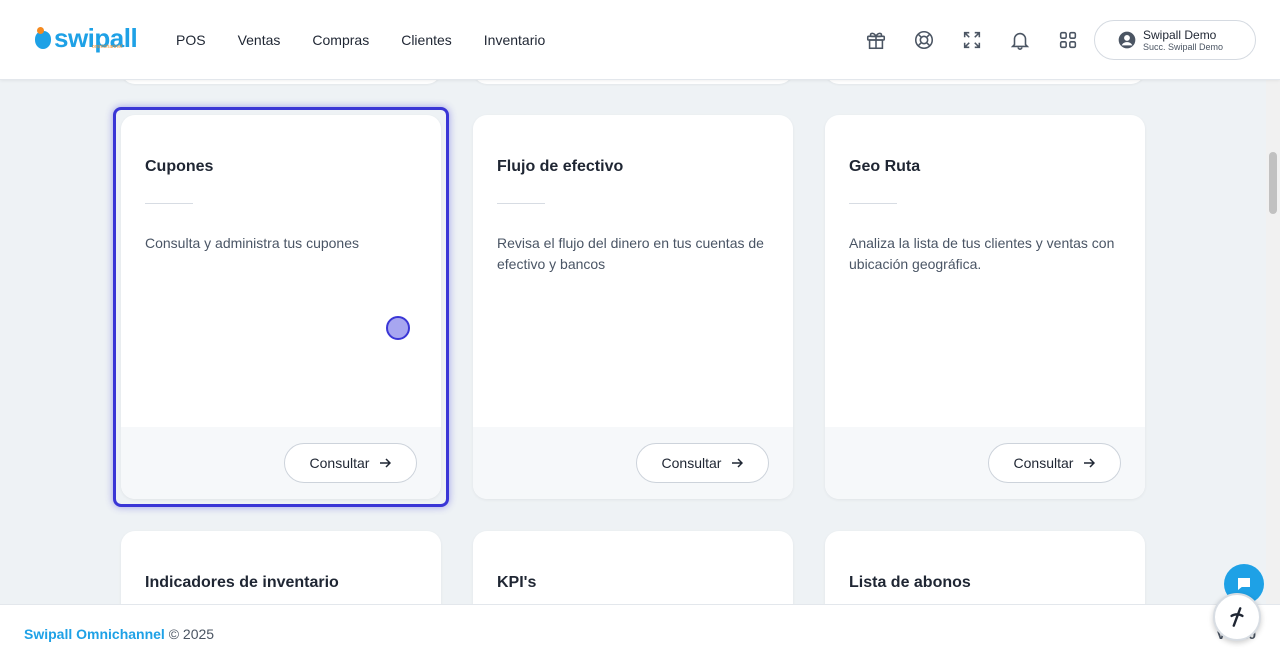 The width and height of the screenshot is (1280, 660). I want to click on nav-item-clientes: Clientes, so click(426, 40).